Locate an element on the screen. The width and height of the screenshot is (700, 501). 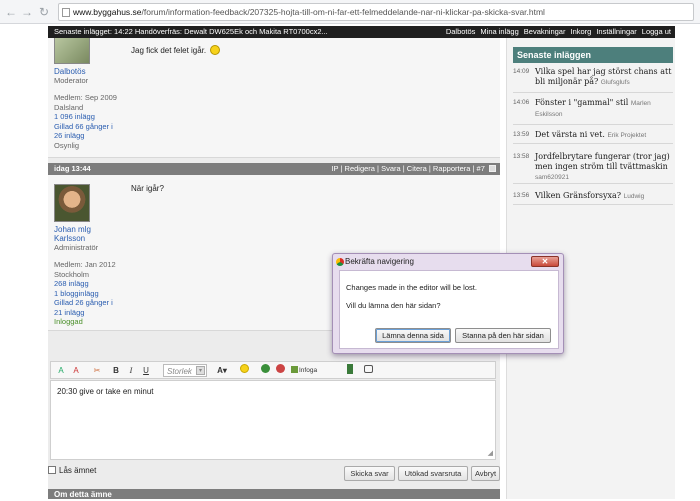
post-text: Jag fick det felet igår. is located at coordinates (176, 50).